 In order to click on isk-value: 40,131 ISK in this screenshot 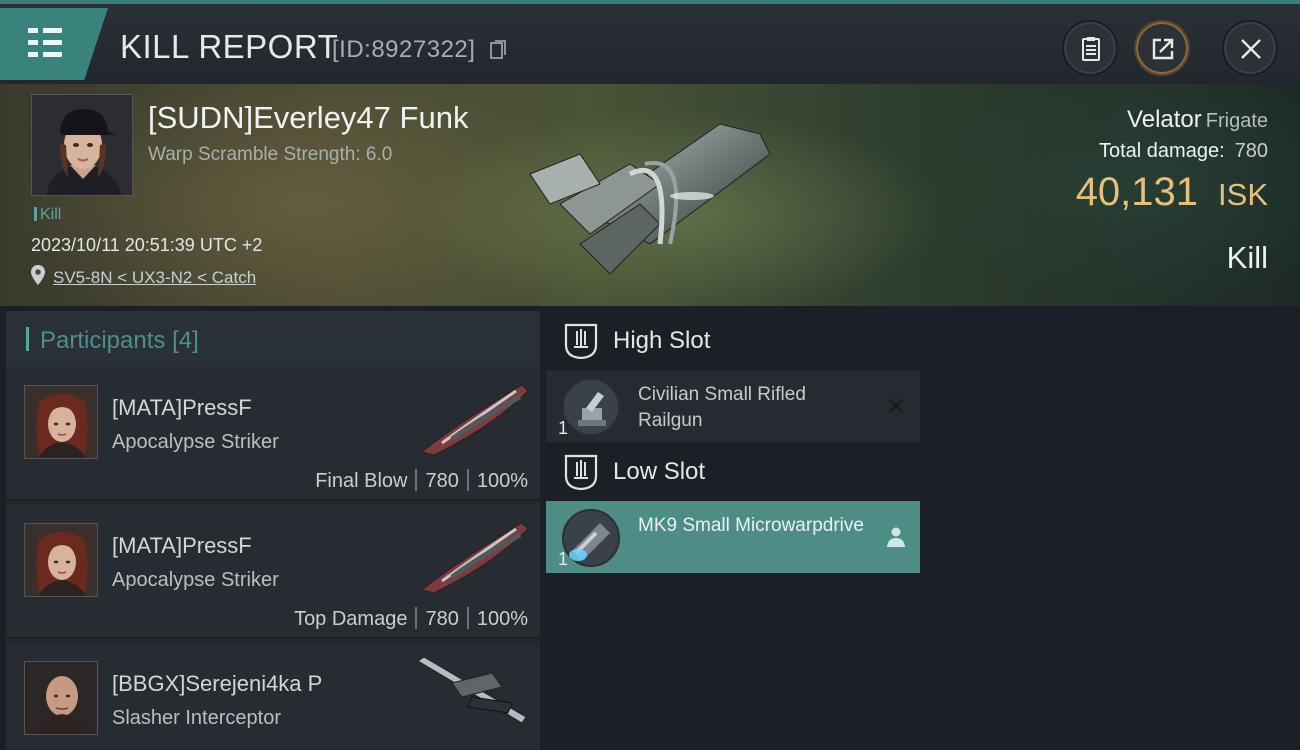, I will do `click(1172, 192)`.